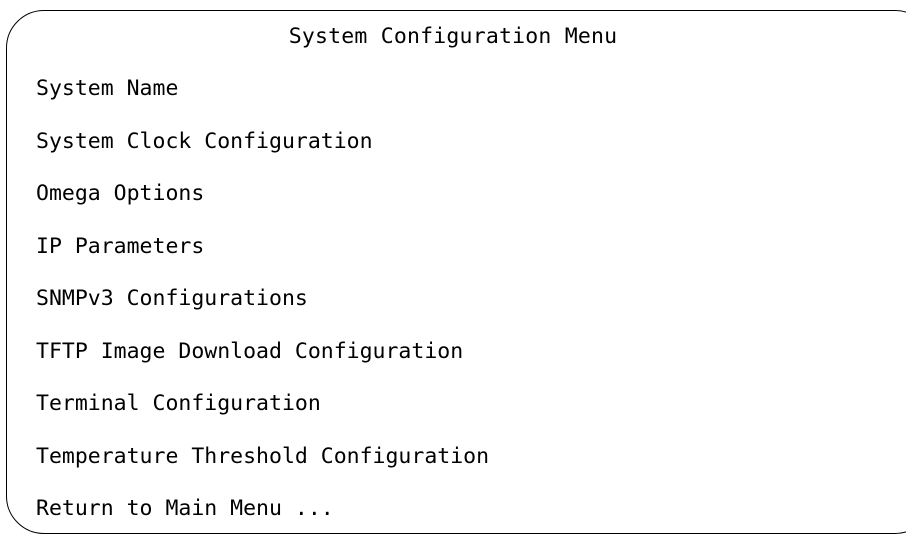  Describe the element at coordinates (262, 203) in the screenshot. I see `menu-item-omega-options: Omega Options` at that location.